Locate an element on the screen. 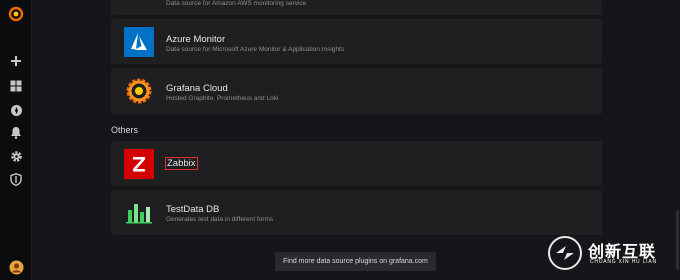  datasource-name: Zabbix is located at coordinates (181, 163).